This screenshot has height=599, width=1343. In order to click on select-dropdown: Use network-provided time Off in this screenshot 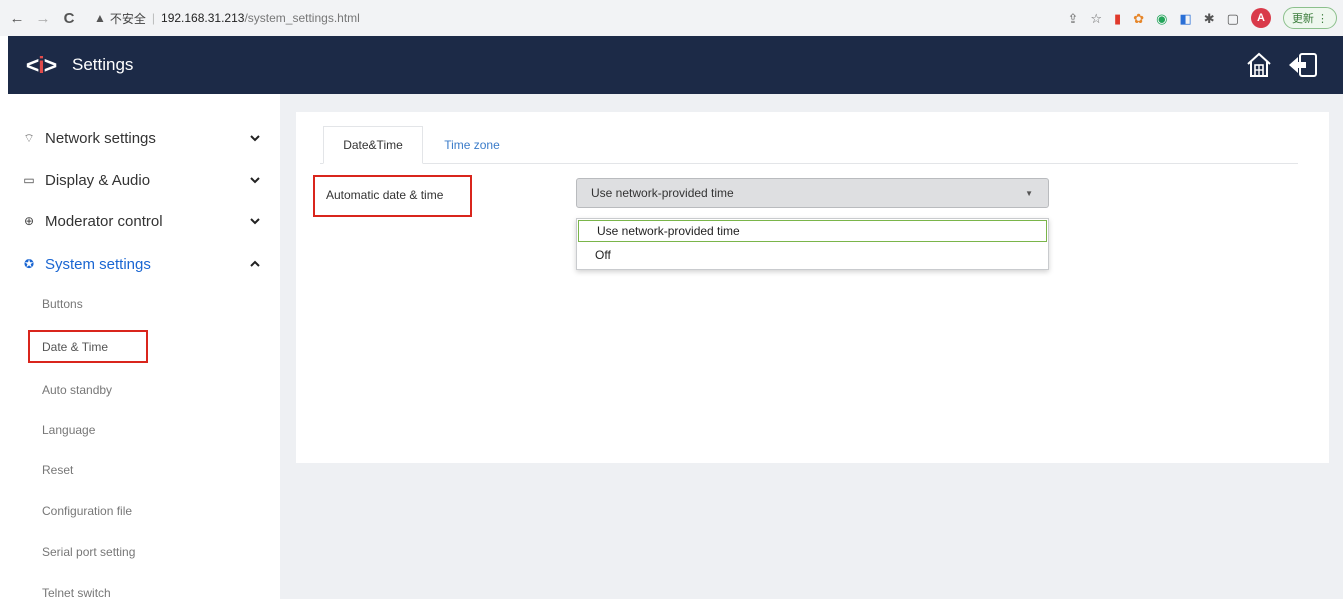, I will do `click(812, 244)`.